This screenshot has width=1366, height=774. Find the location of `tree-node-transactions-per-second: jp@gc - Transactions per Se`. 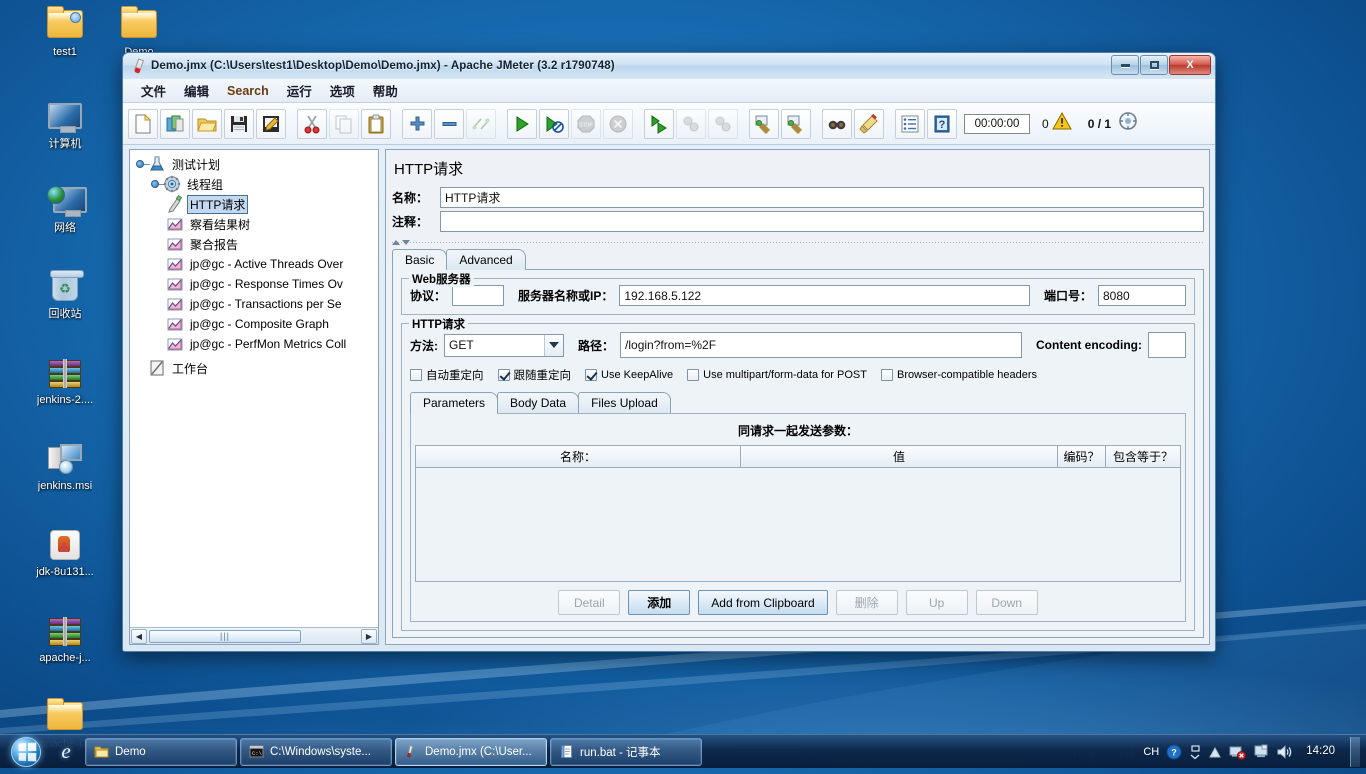

tree-node-transactions-per-second: jp@gc - Transactions per Se is located at coordinates (256, 304).